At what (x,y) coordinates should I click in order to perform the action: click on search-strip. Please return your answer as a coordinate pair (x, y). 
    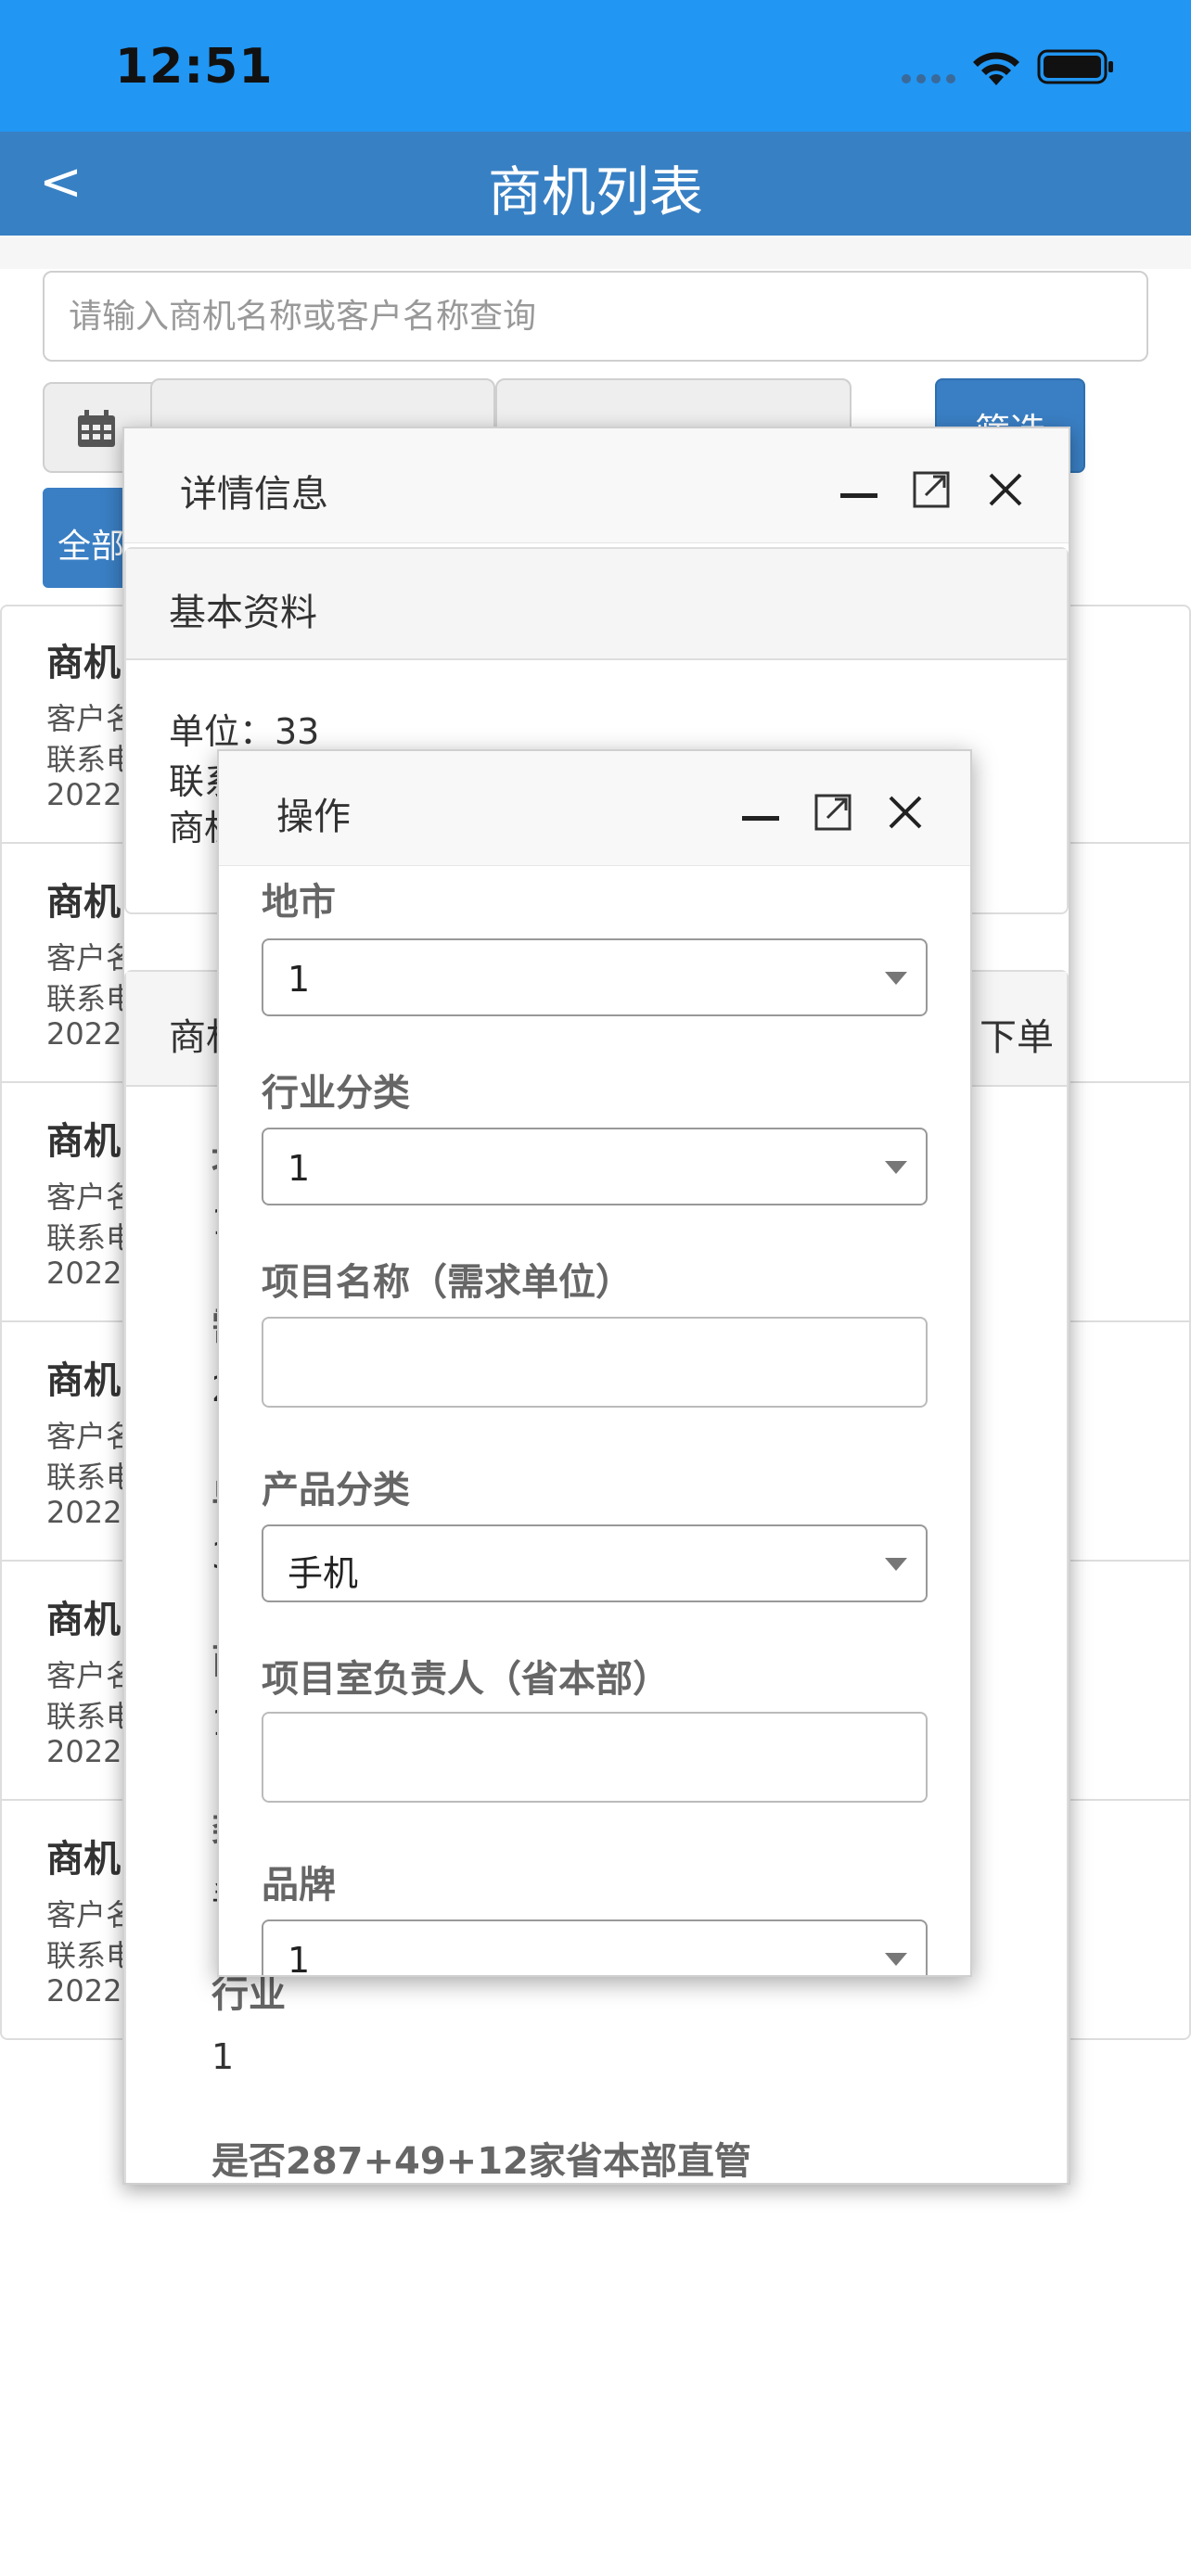
    Looking at the image, I should click on (595, 253).